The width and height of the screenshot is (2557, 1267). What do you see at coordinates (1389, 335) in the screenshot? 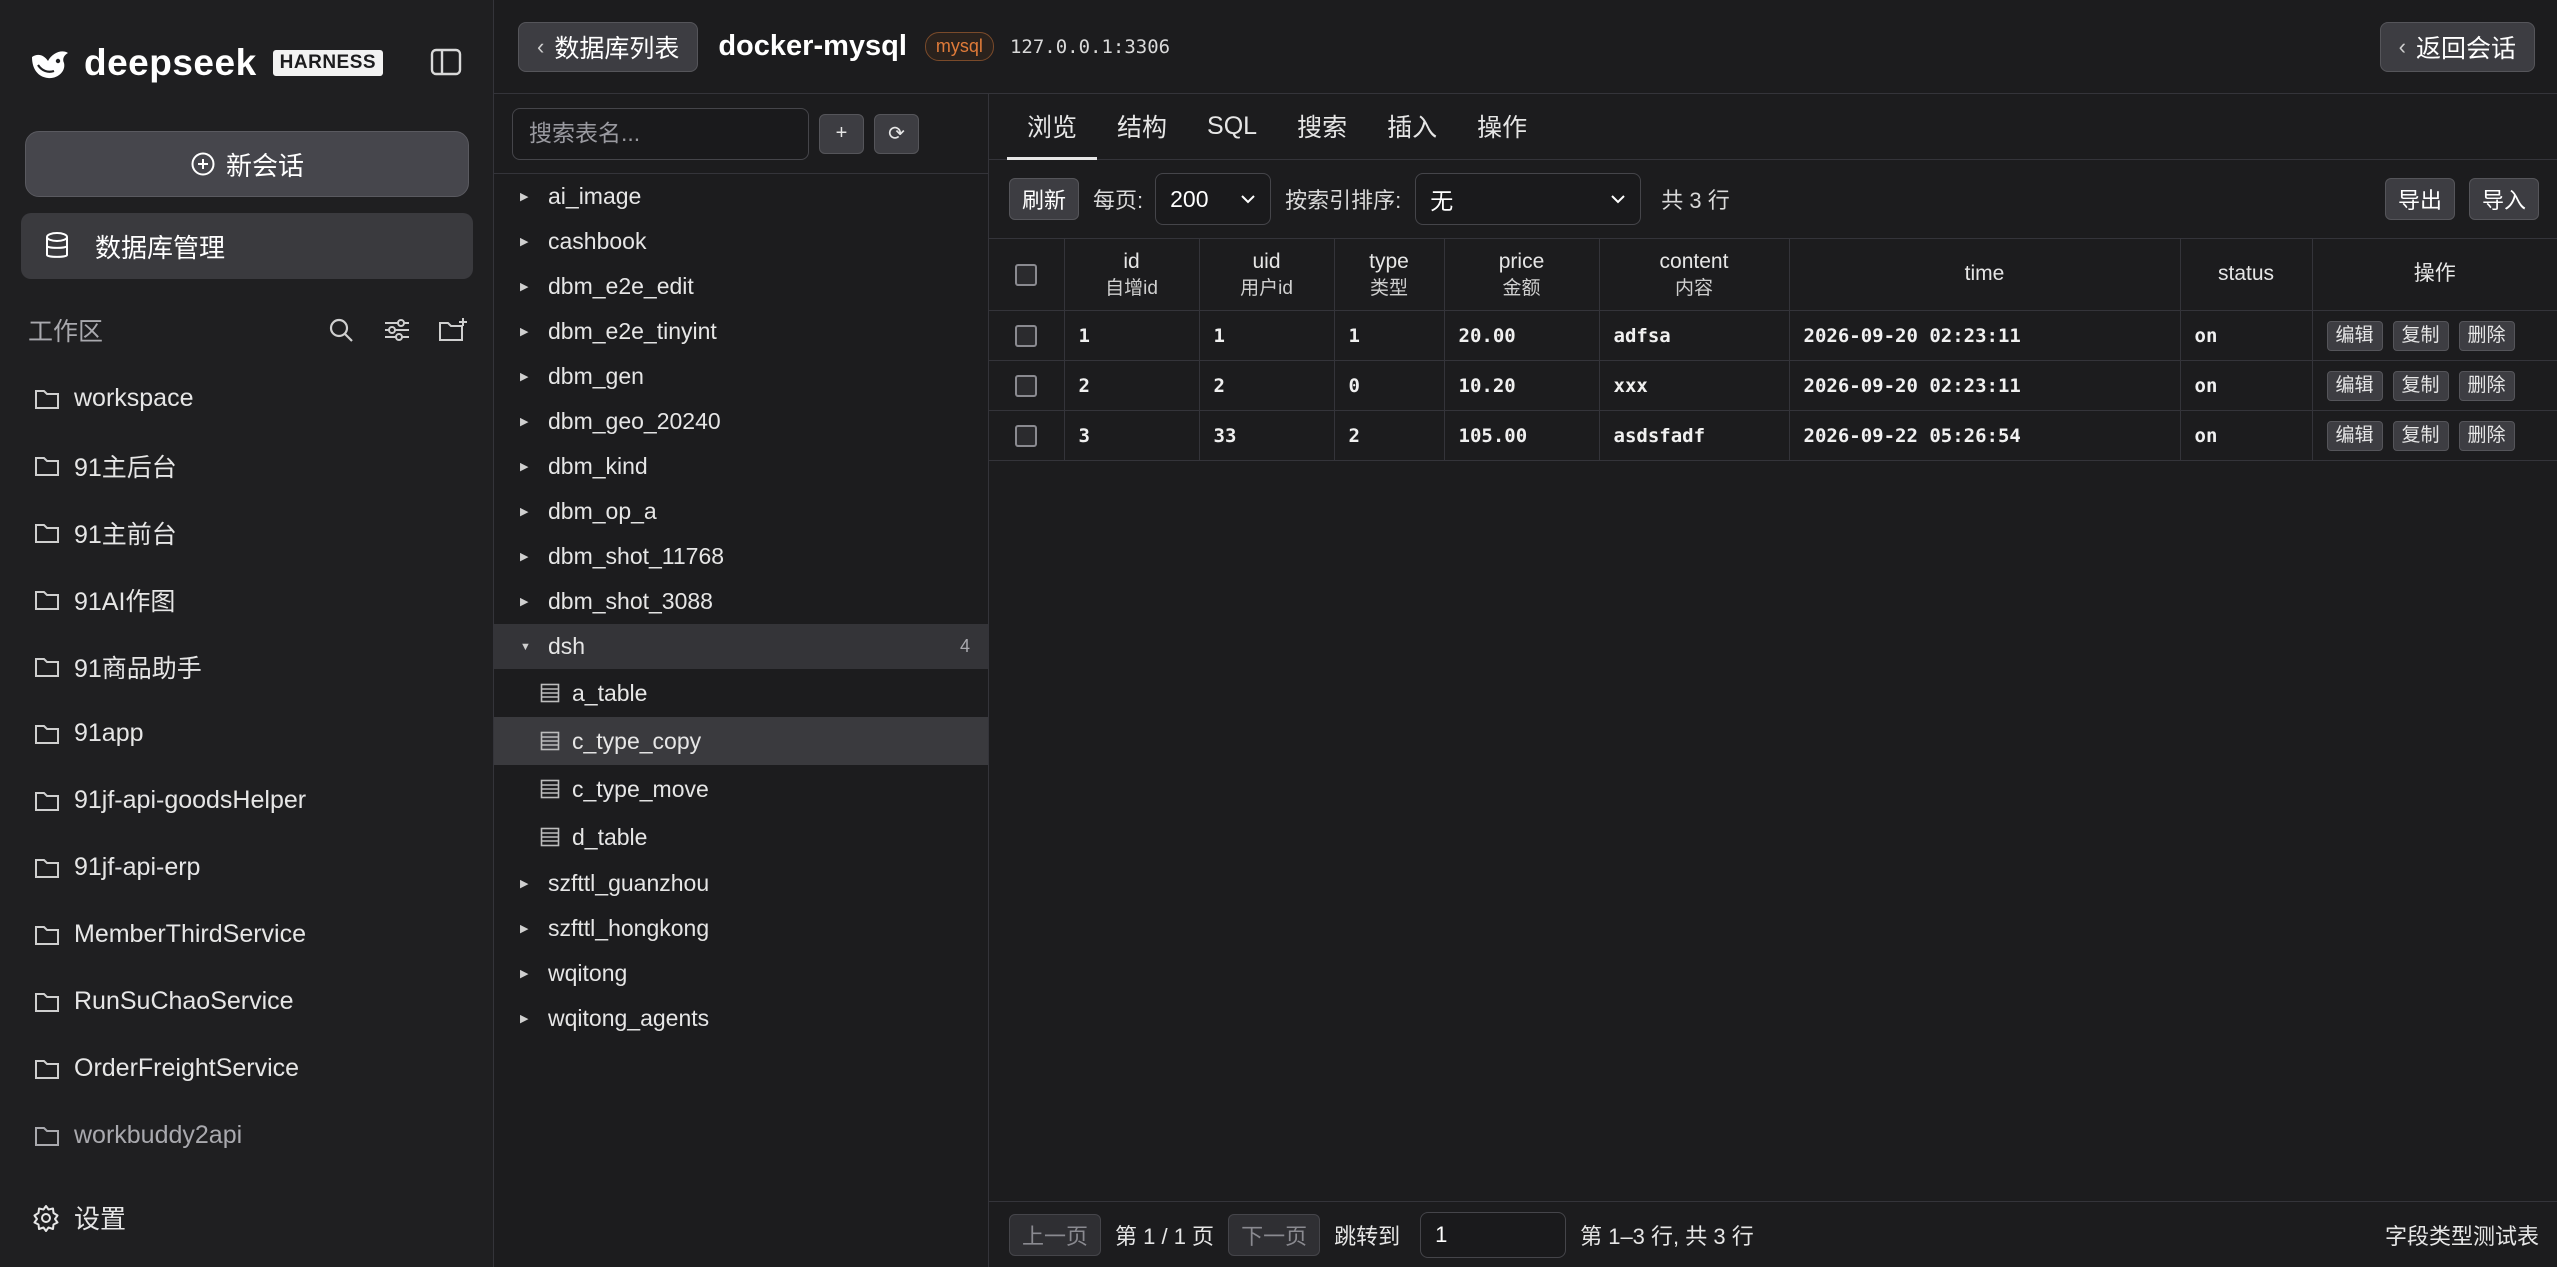
I see `cell-type: 1` at bounding box center [1389, 335].